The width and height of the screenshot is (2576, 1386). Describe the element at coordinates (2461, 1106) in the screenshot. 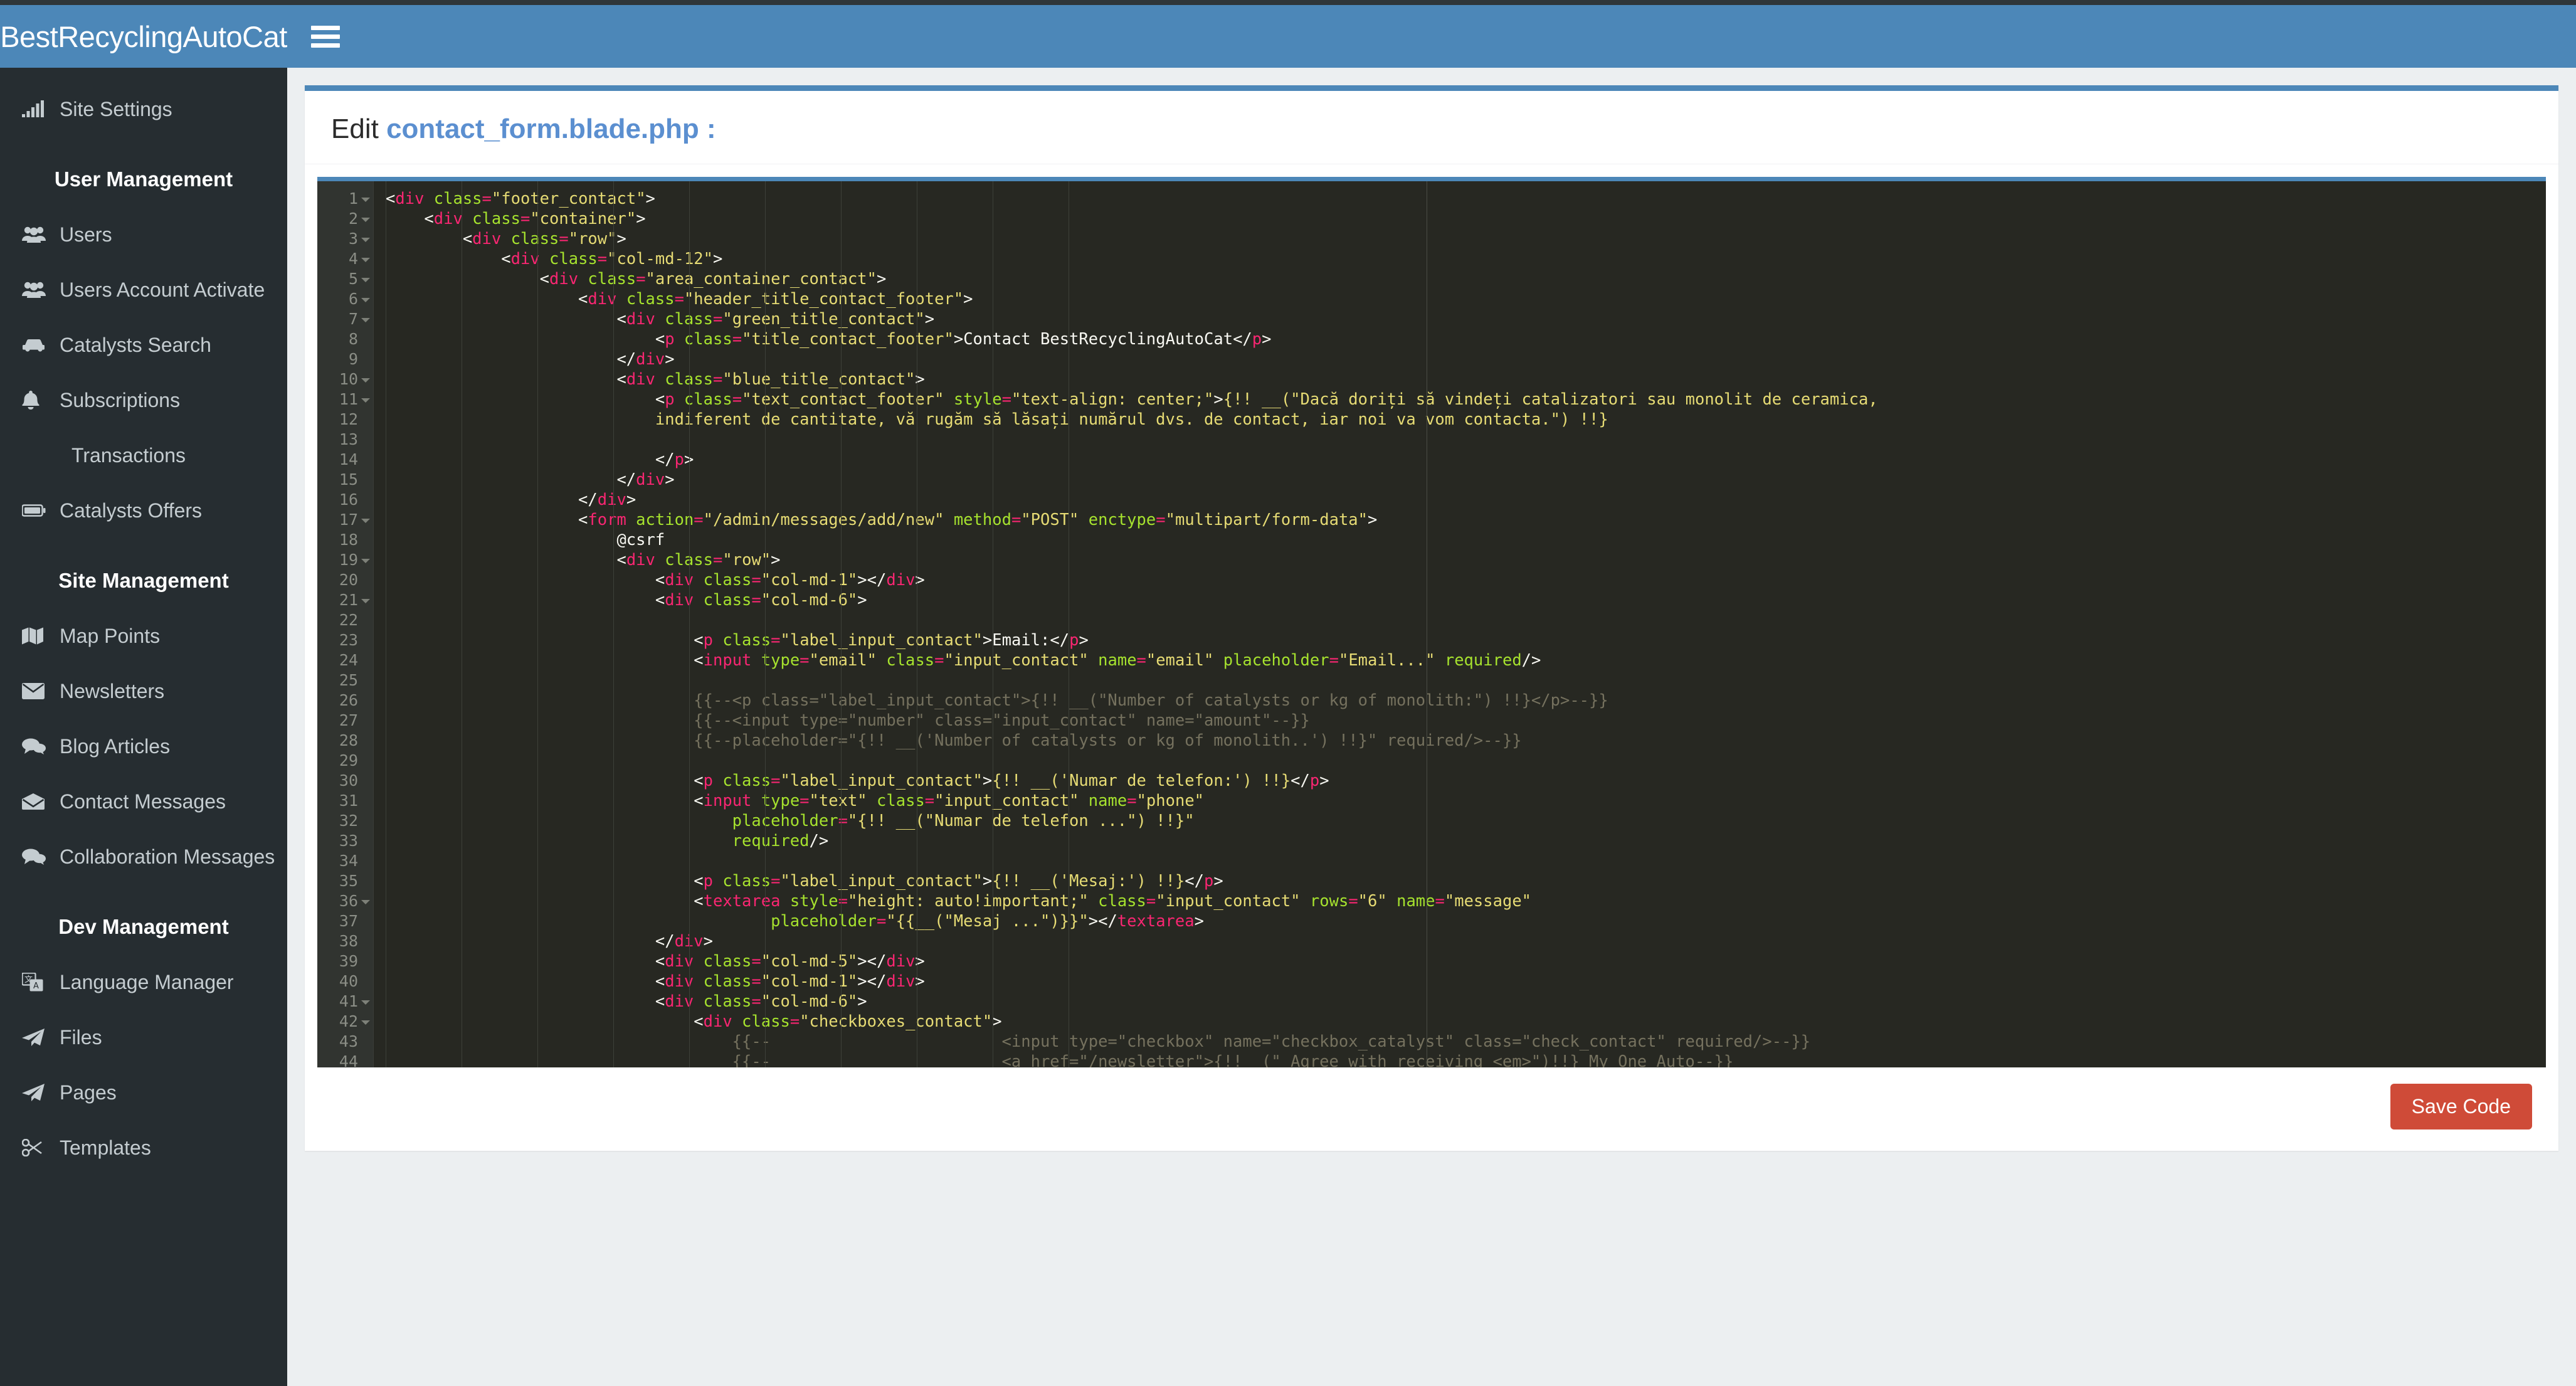

I see `save-code-button: Save Code` at that location.